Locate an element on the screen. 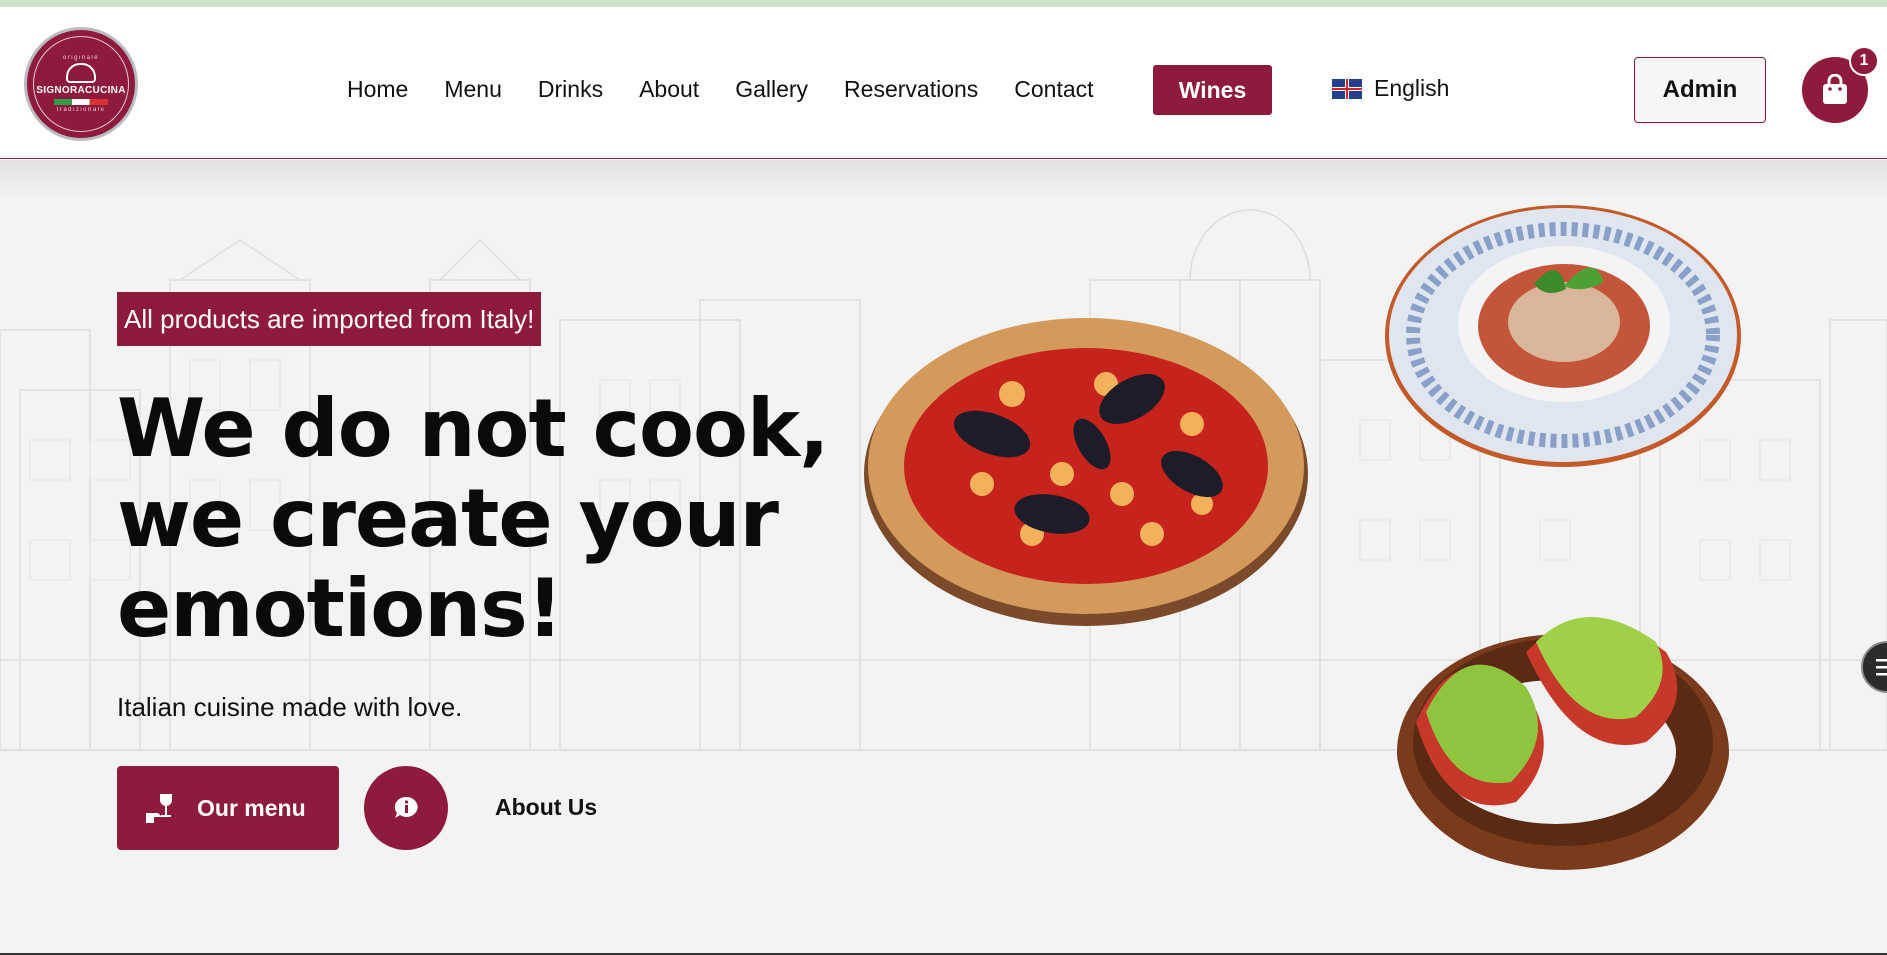 This screenshot has width=1887, height=955. language-selector: English is located at coordinates (1390, 88).